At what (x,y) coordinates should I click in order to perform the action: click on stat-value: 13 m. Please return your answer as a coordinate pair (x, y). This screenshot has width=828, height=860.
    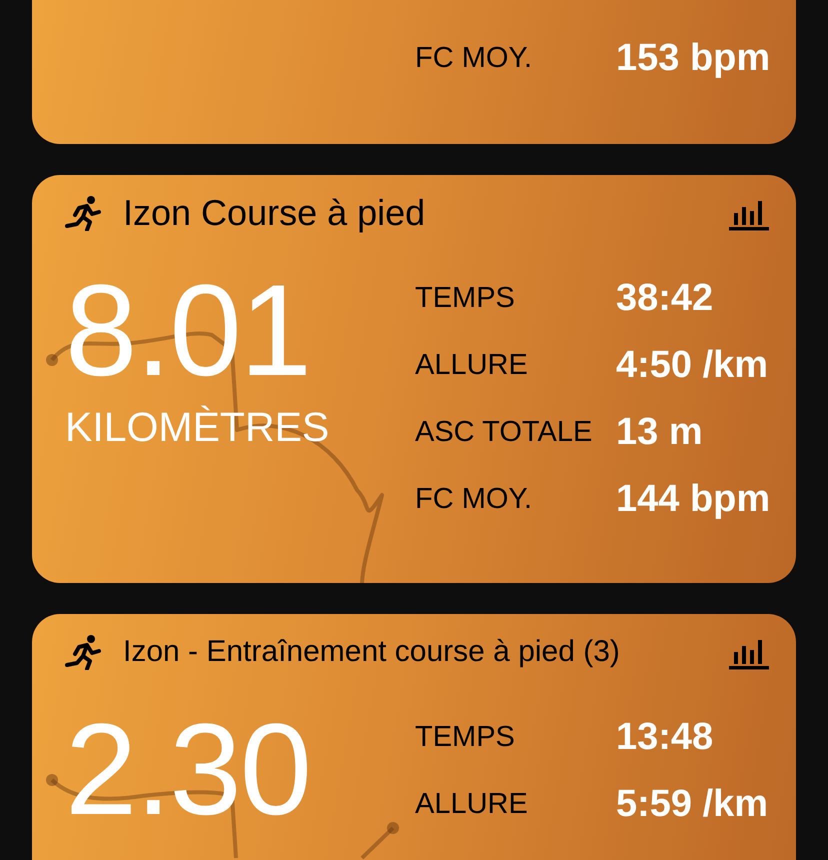
    Looking at the image, I should click on (660, 432).